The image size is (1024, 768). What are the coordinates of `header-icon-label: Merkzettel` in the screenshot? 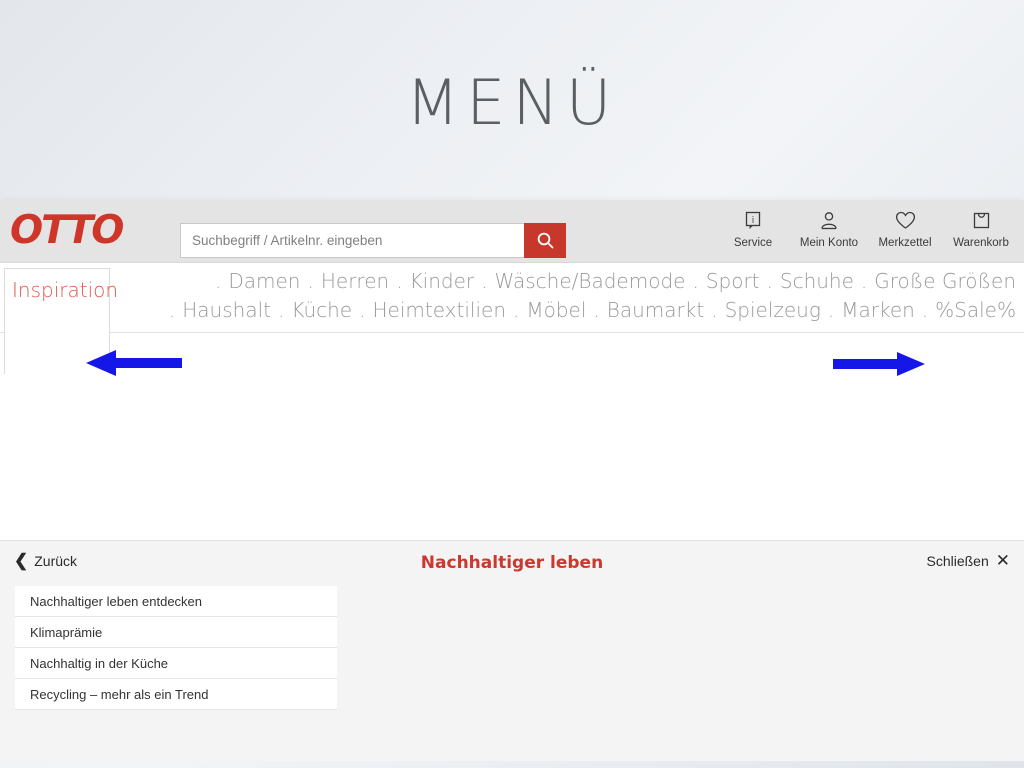 It's located at (905, 243).